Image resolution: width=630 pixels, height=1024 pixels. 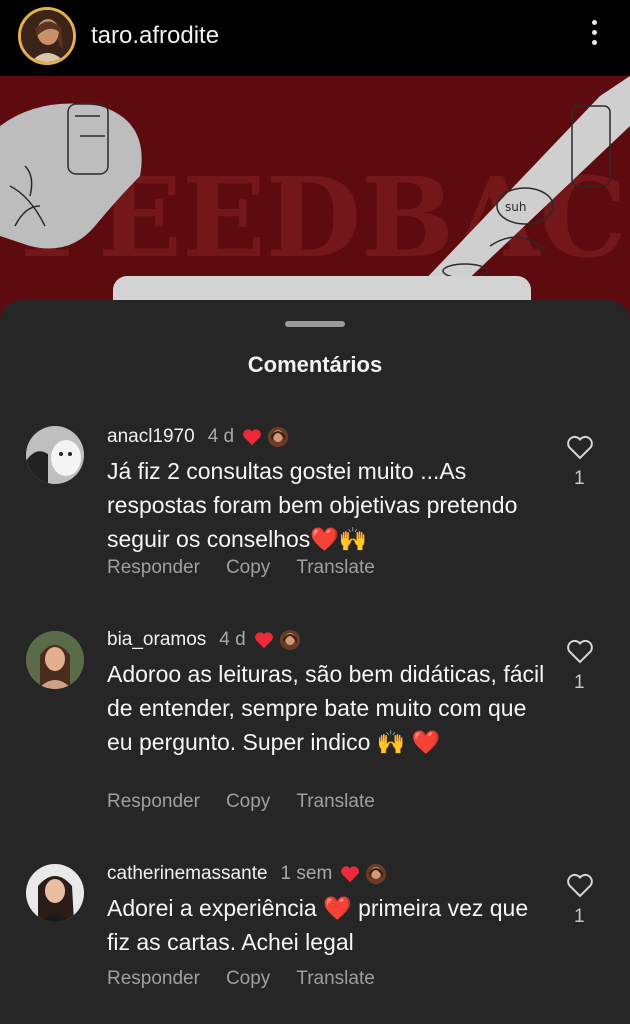 What do you see at coordinates (515, 207) in the screenshot?
I see `svg-text: suh` at bounding box center [515, 207].